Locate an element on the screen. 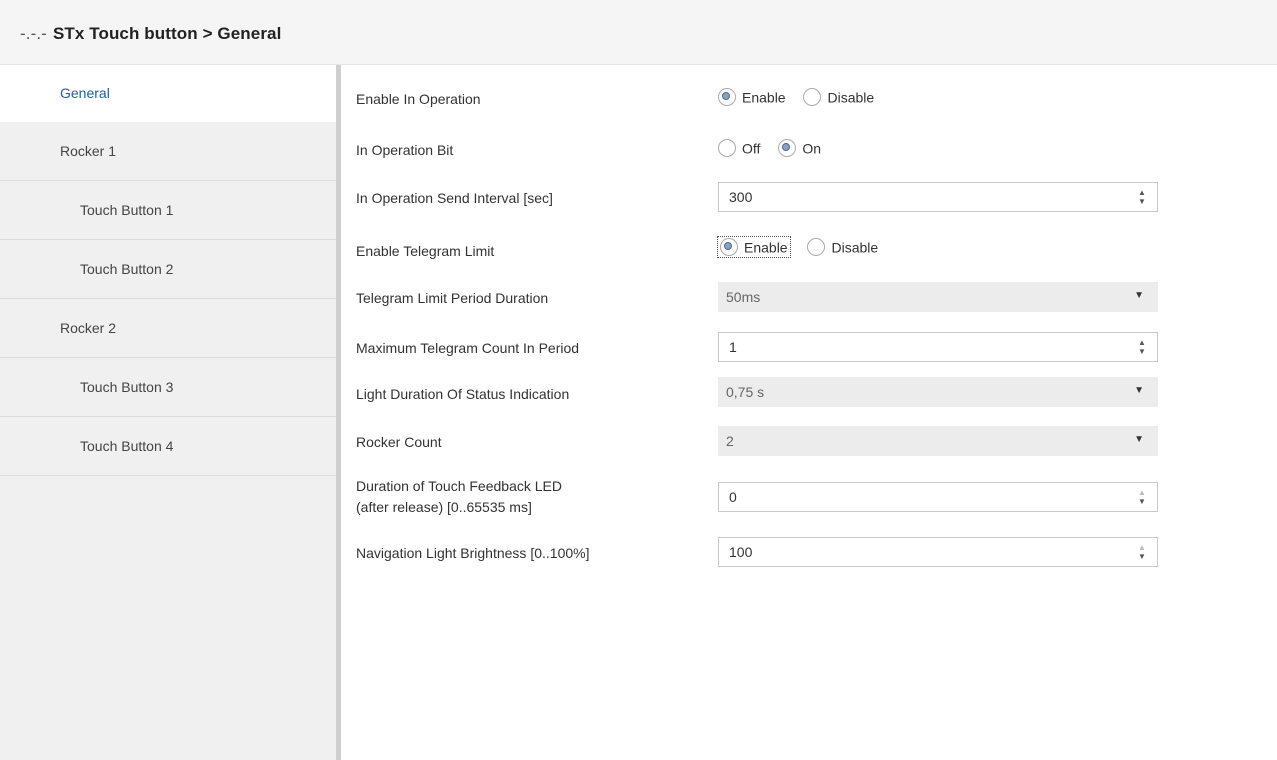 The image size is (1277, 760). sidebar-item-label: Rocker 1 is located at coordinates (88, 151).